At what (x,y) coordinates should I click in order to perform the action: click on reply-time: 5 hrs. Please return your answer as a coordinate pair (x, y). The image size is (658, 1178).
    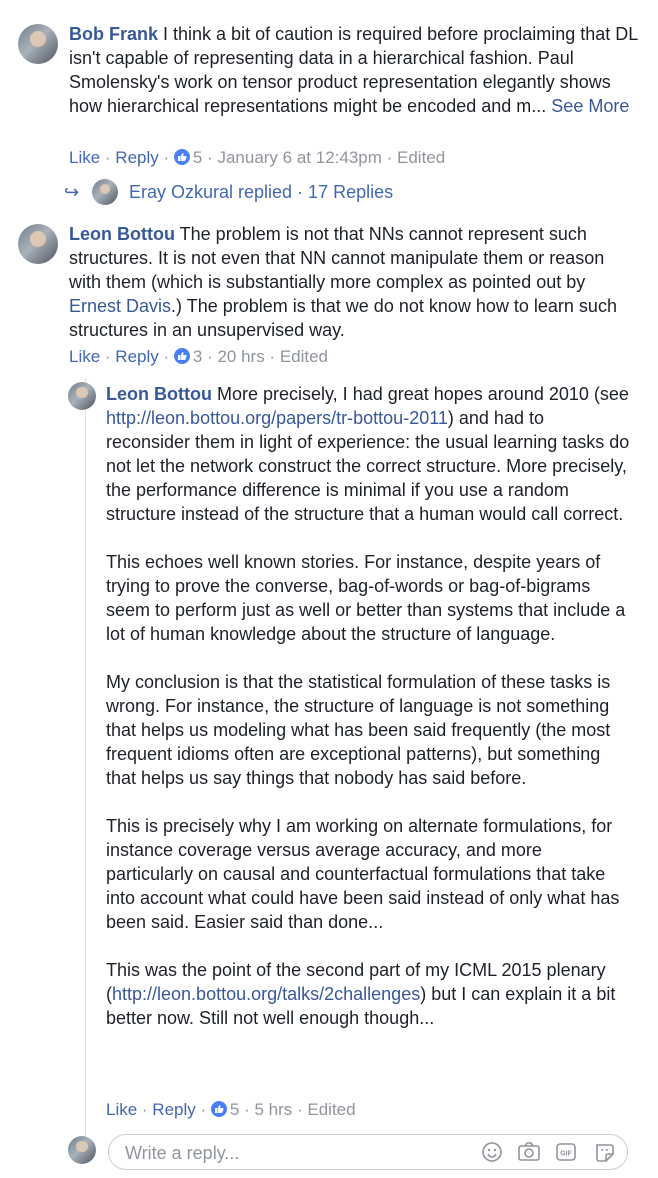
    Looking at the image, I should click on (273, 1109).